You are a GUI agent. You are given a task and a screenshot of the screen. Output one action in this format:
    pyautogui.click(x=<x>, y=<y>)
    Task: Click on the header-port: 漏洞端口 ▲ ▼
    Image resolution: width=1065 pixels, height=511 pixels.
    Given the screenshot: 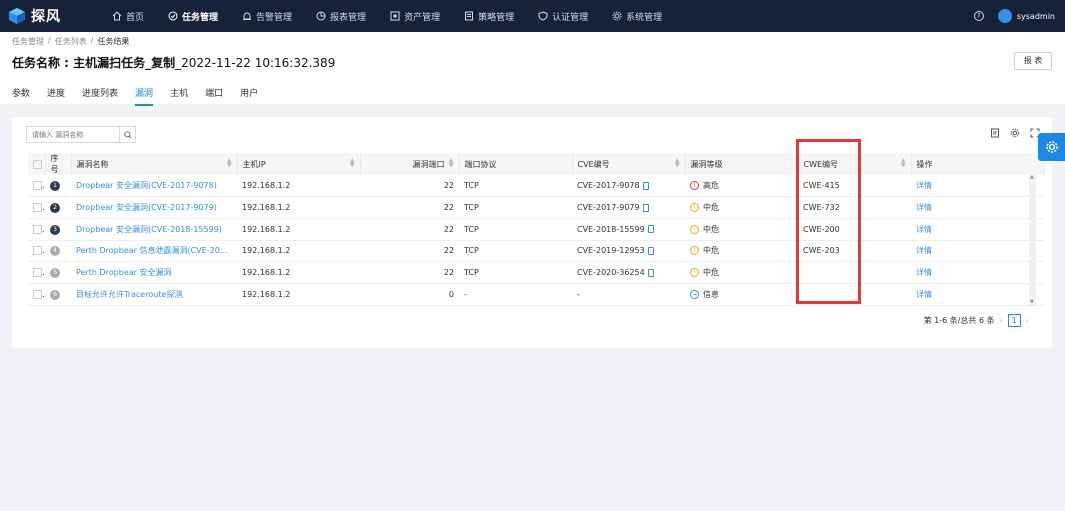 What is the action you would take?
    pyautogui.click(x=410, y=164)
    